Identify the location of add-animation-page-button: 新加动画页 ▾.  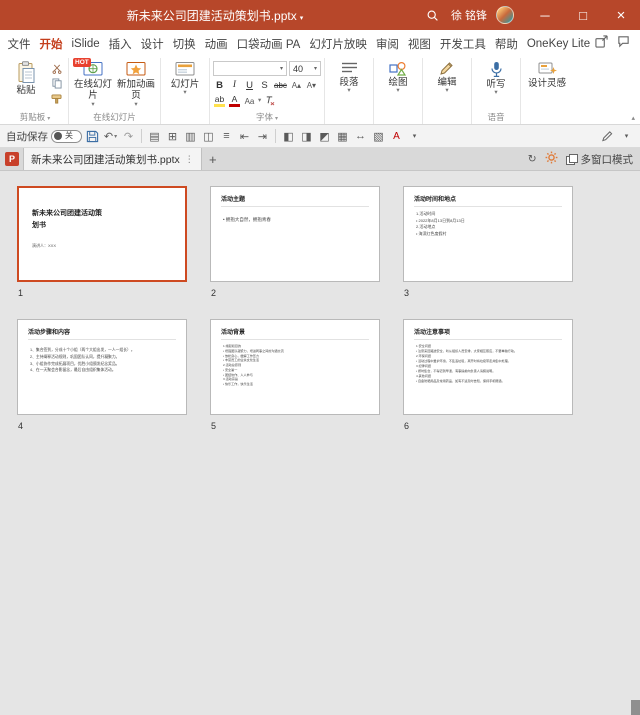
(136, 85).